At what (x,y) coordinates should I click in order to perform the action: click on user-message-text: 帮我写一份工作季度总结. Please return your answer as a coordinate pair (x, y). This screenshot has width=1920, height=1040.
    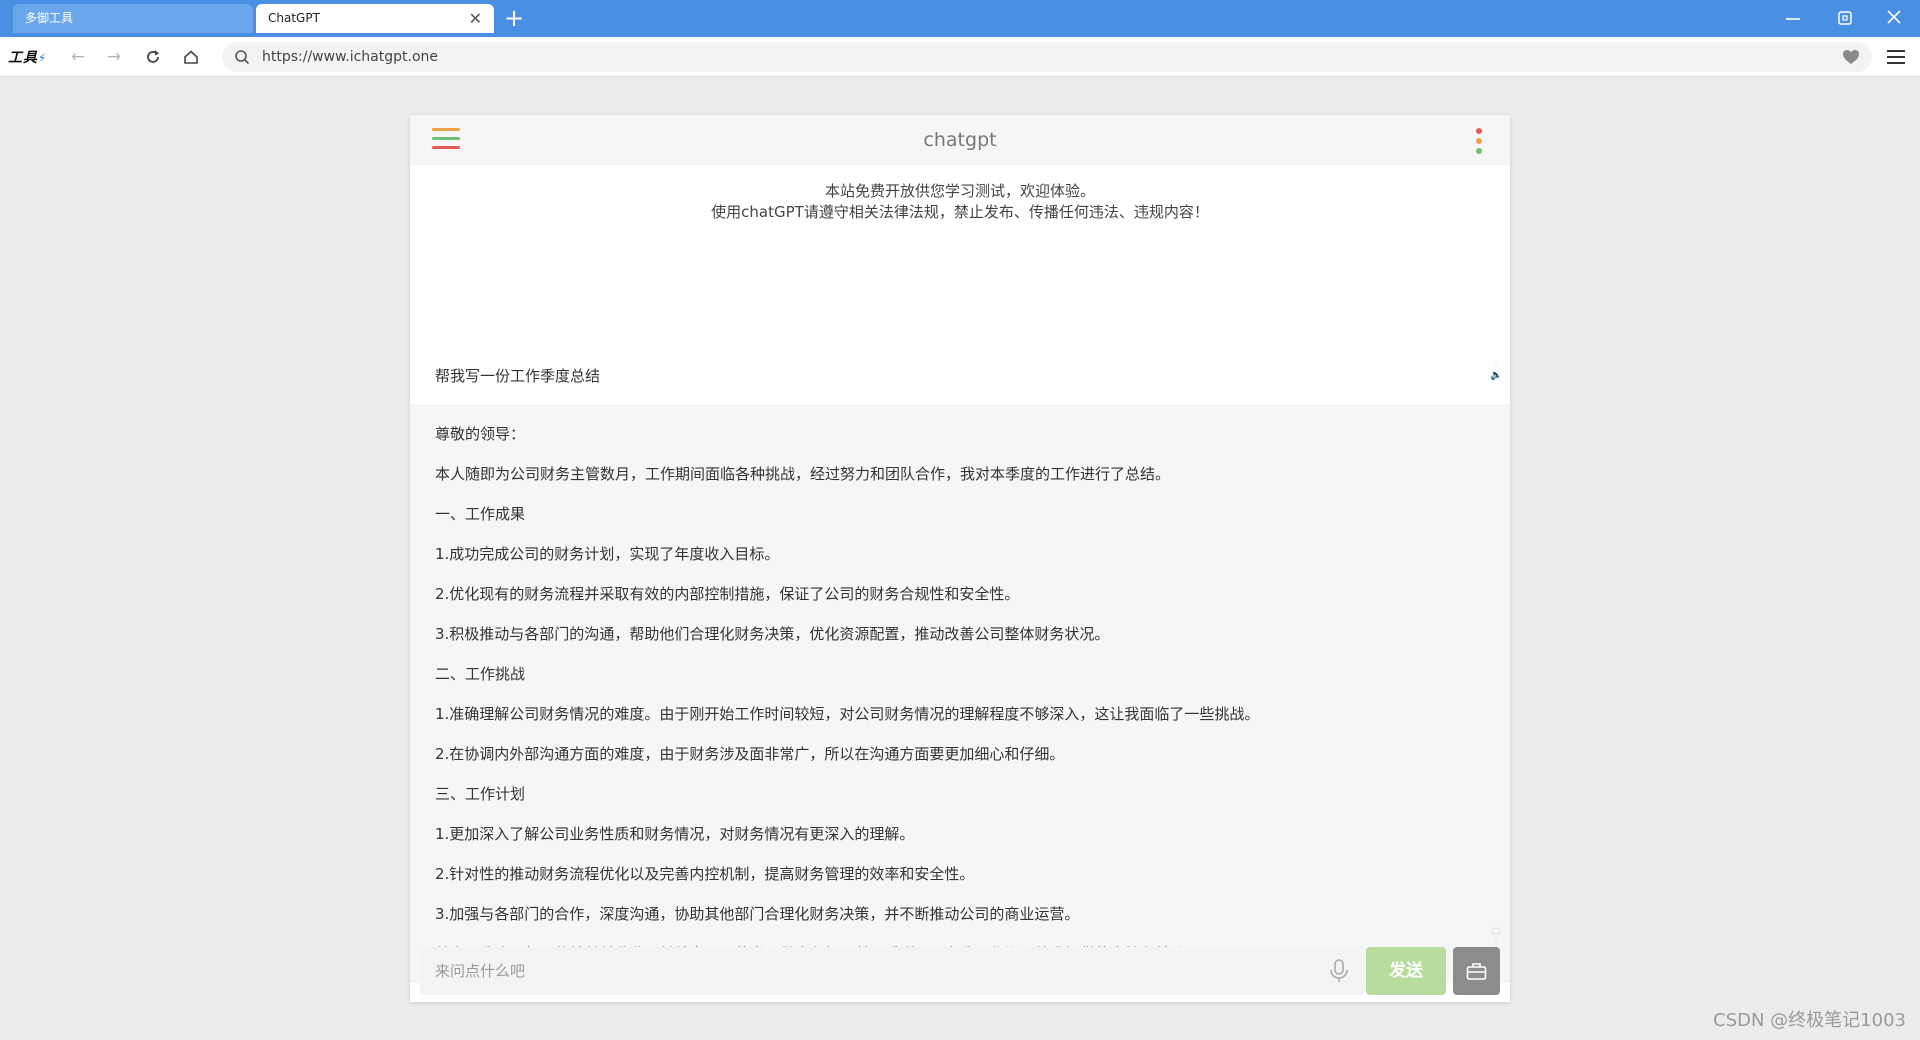
    Looking at the image, I should click on (518, 376).